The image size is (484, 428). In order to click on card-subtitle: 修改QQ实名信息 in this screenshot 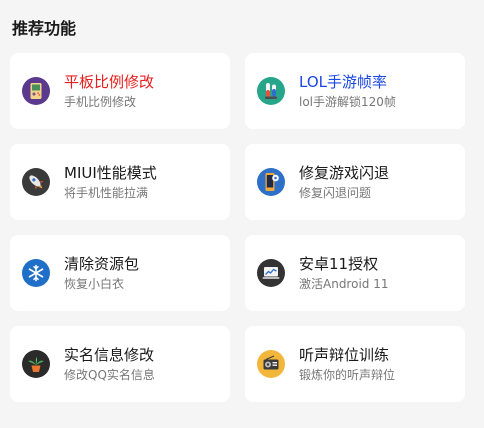, I will do `click(109, 374)`.